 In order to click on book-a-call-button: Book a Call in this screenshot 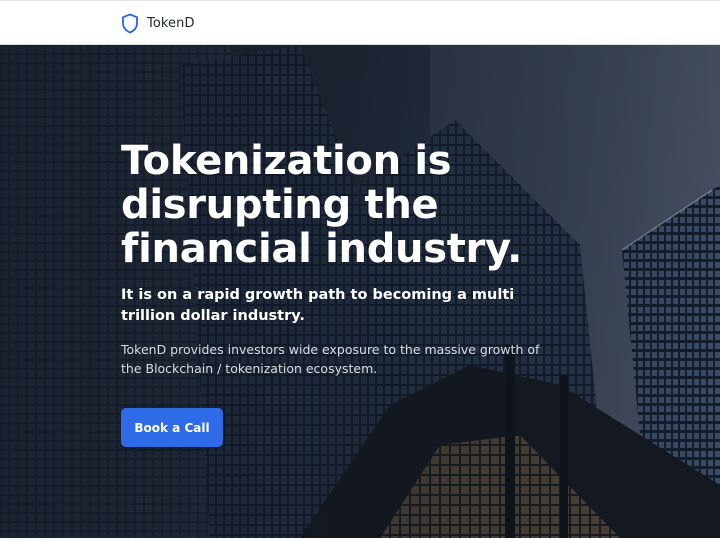, I will do `click(172, 427)`.